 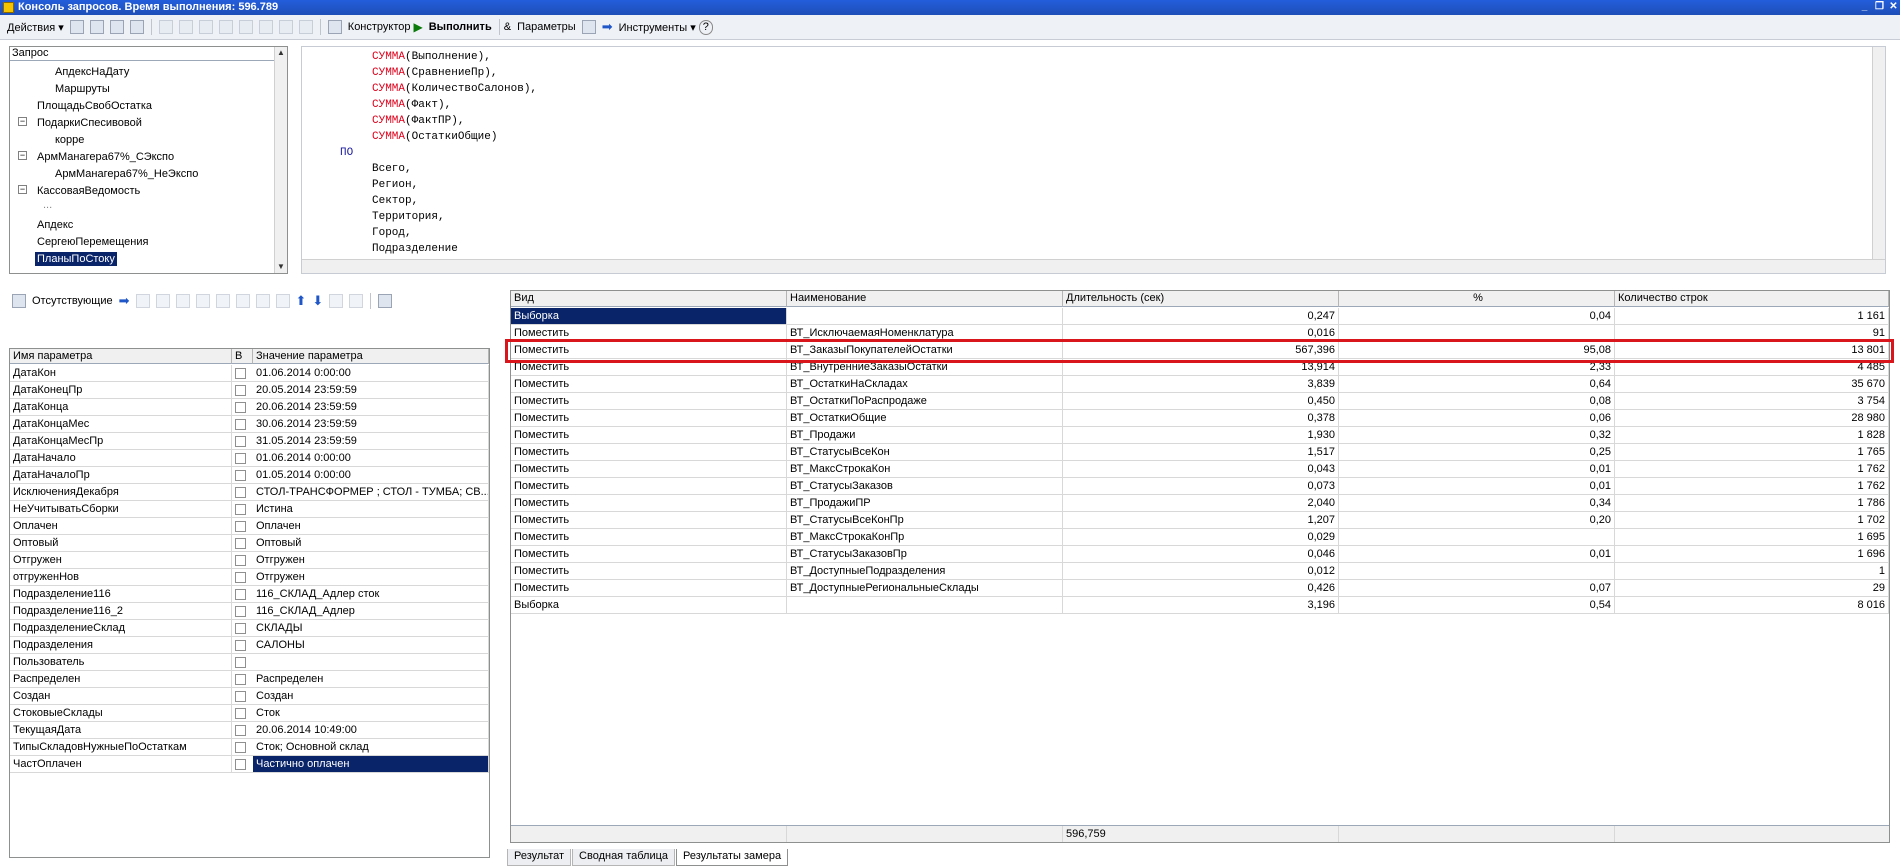 What do you see at coordinates (371, 526) in the screenshot?
I see `param-value: Оплачен` at bounding box center [371, 526].